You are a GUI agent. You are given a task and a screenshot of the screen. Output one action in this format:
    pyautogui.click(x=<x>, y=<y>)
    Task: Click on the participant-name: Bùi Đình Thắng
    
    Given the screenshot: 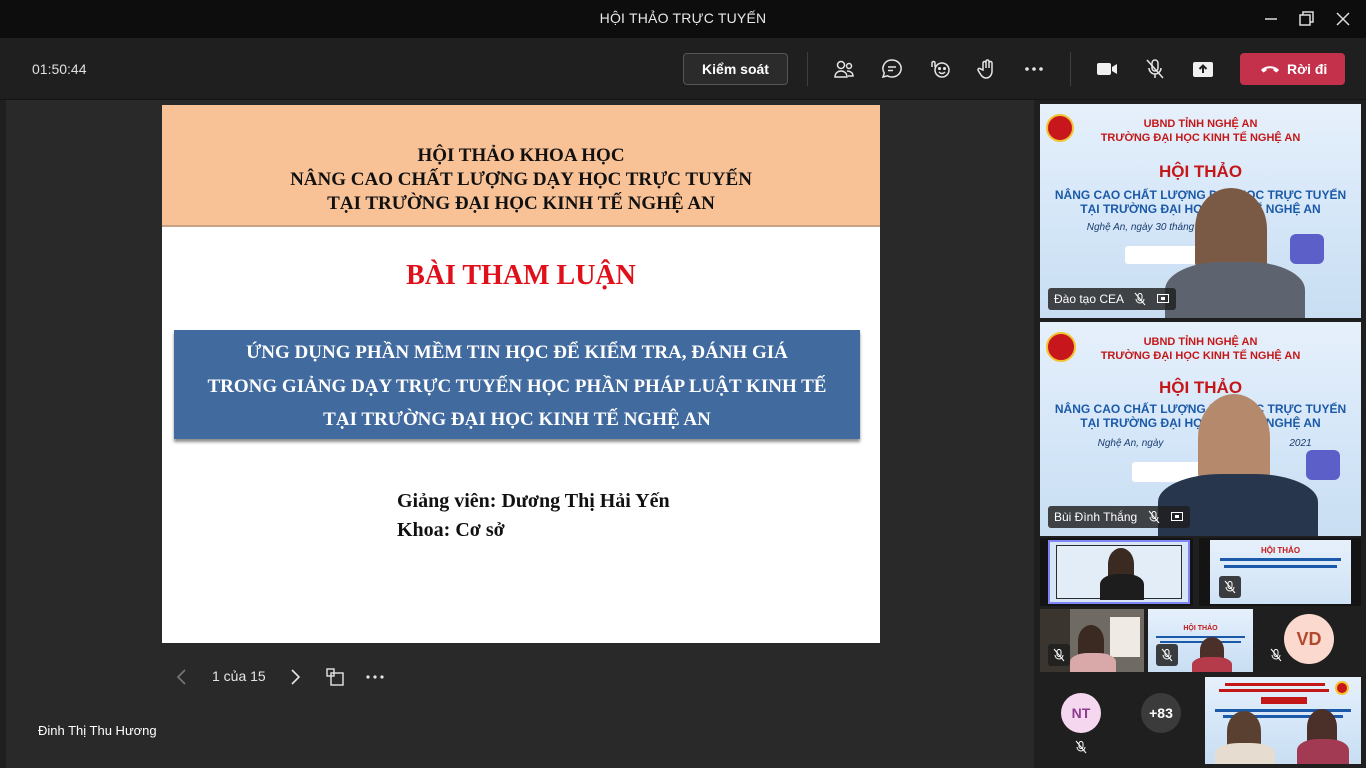 What is the action you would take?
    pyautogui.click(x=1096, y=517)
    